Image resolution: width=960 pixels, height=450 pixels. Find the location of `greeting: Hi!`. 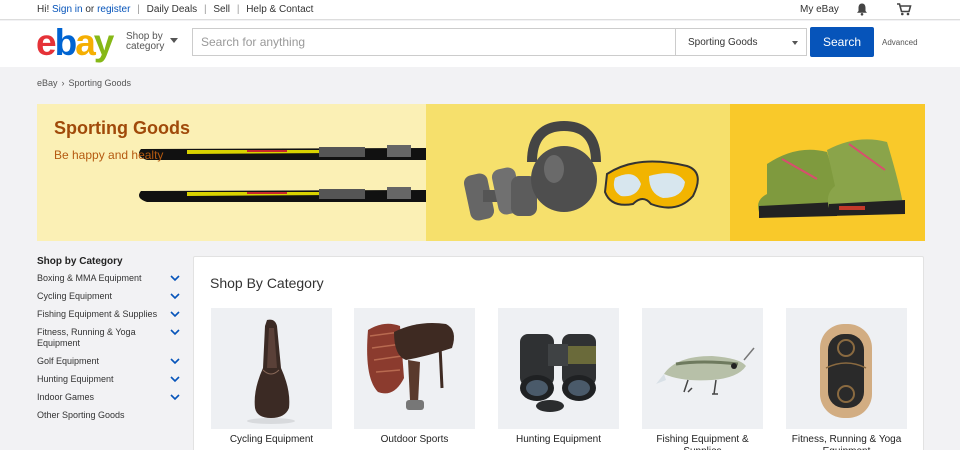

greeting: Hi! is located at coordinates (43, 9).